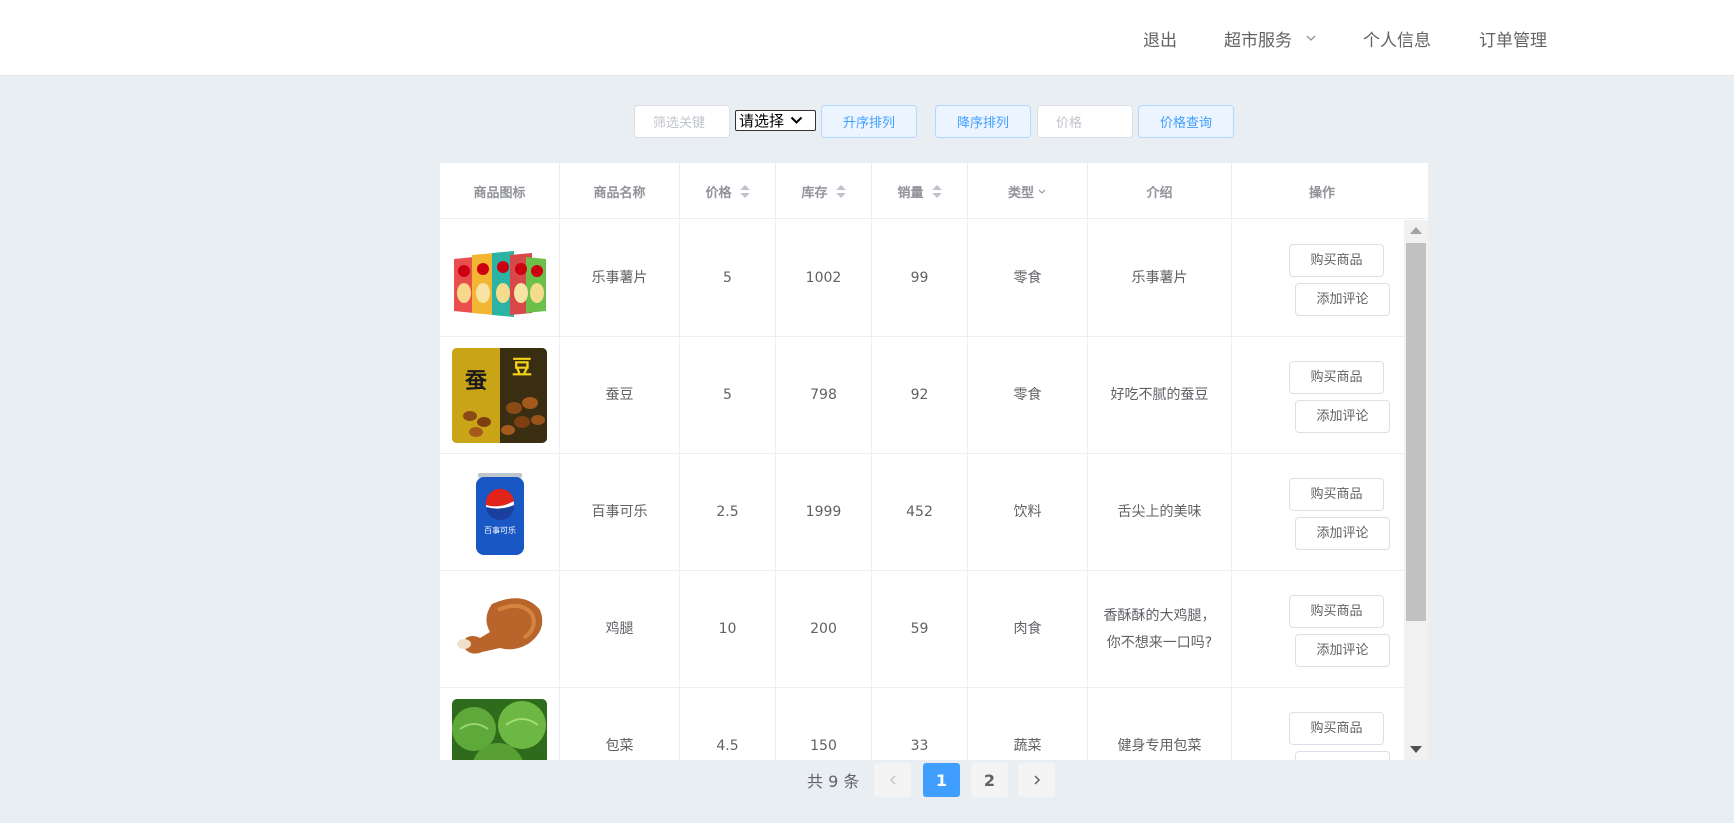 The image size is (1734, 823). What do you see at coordinates (920, 512) in the screenshot?
I see `cell-sales: 452` at bounding box center [920, 512].